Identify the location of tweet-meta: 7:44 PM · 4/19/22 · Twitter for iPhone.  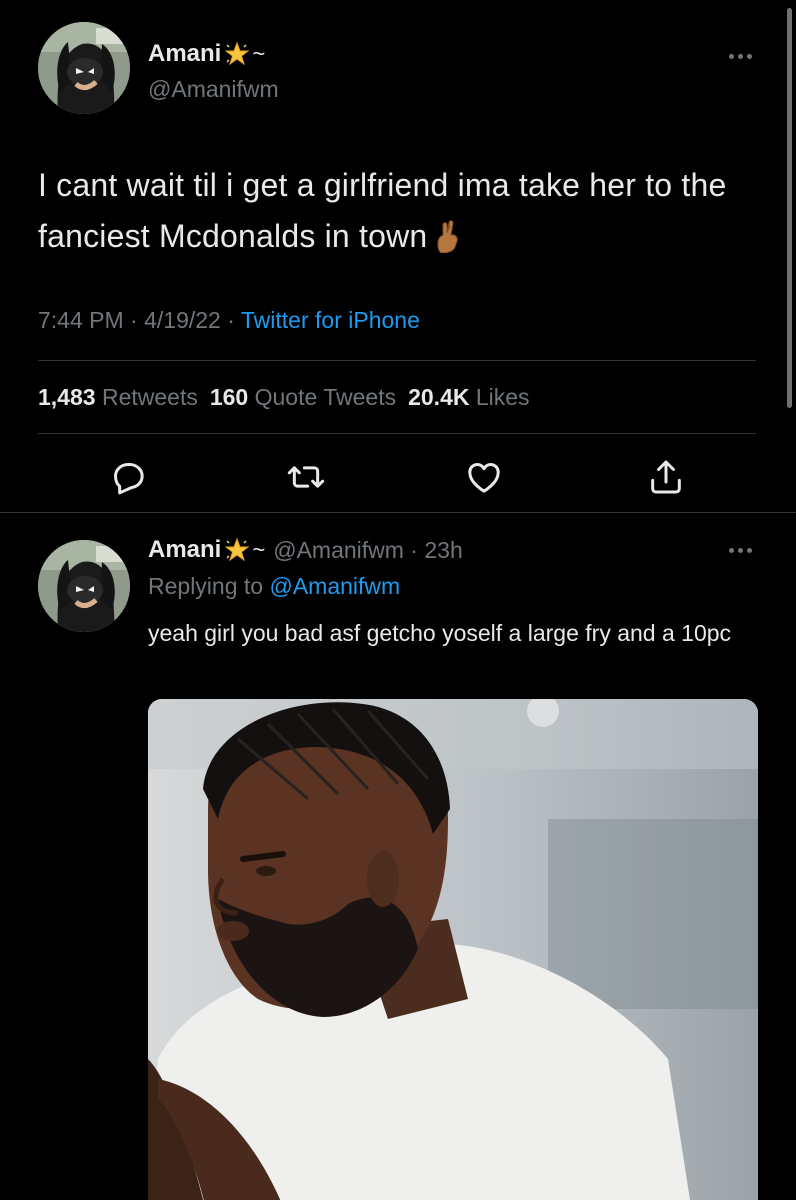
(229, 320).